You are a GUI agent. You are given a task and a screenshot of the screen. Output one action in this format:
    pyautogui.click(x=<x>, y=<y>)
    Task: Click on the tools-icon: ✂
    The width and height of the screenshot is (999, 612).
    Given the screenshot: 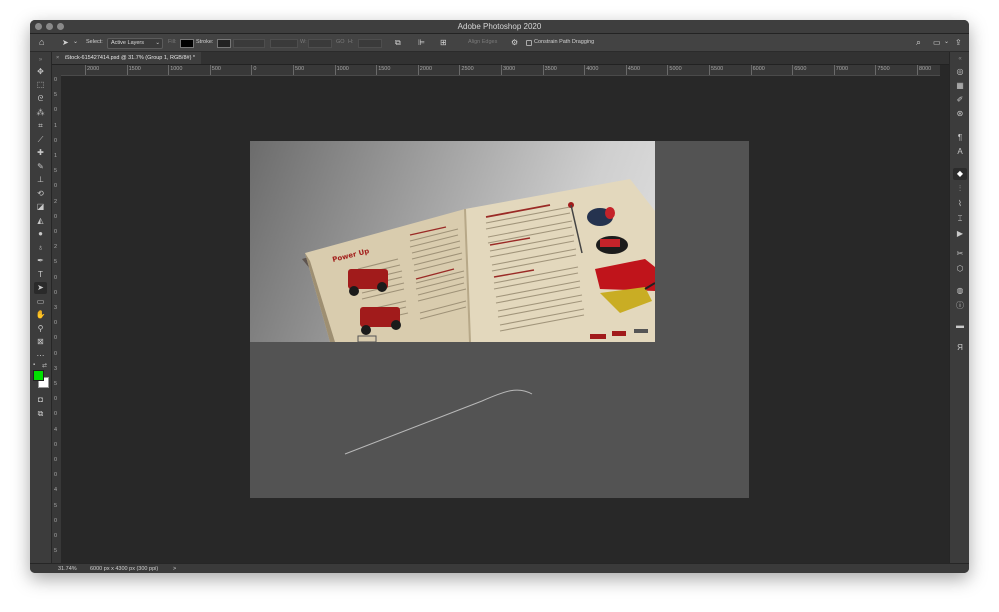 What is the action you would take?
    pyautogui.click(x=960, y=254)
    